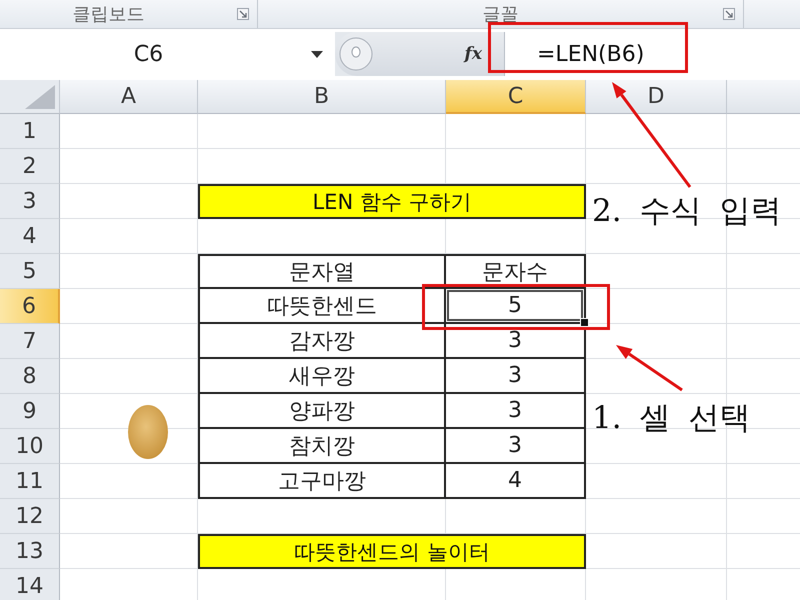  Describe the element at coordinates (516, 97) in the screenshot. I see `column-header: C` at that location.